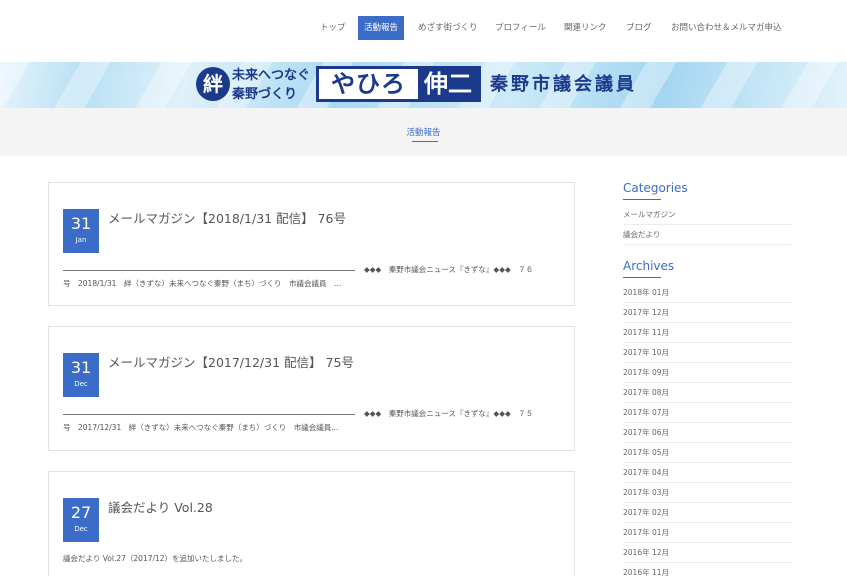 This screenshot has width=847, height=576. Describe the element at coordinates (707, 373) in the screenshot. I see `archive-link: 2017年 09月` at that location.